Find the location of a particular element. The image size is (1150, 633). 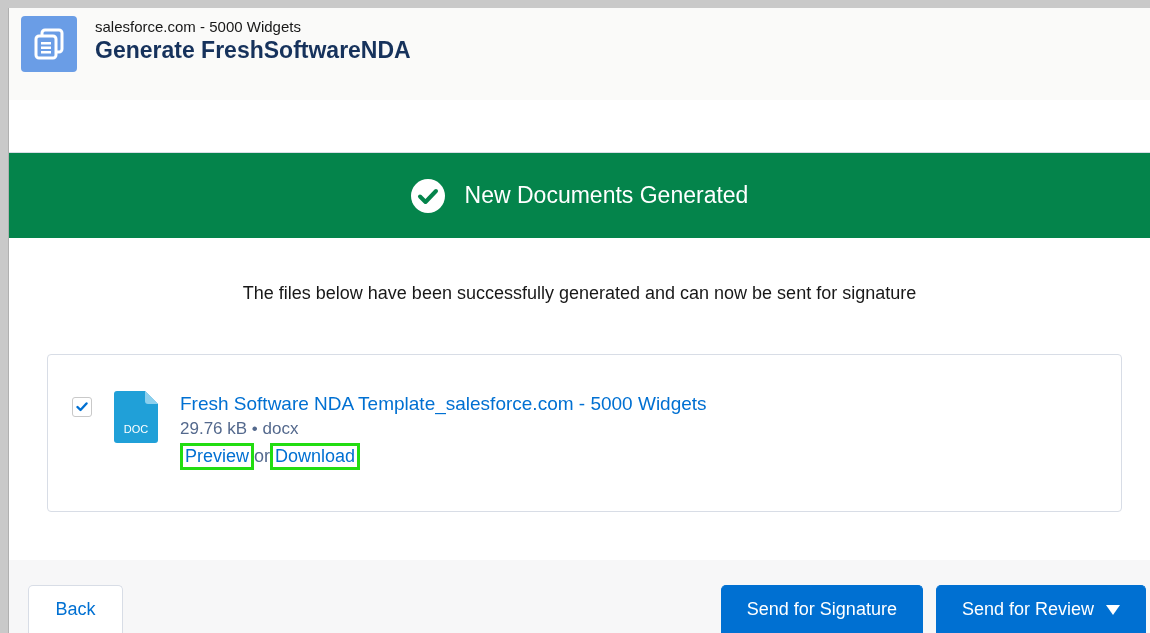

preview-link: Preview is located at coordinates (217, 456).